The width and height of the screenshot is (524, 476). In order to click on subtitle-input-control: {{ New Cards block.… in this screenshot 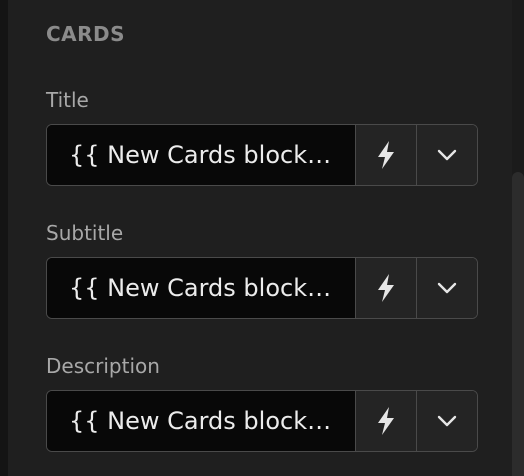, I will do `click(262, 288)`.